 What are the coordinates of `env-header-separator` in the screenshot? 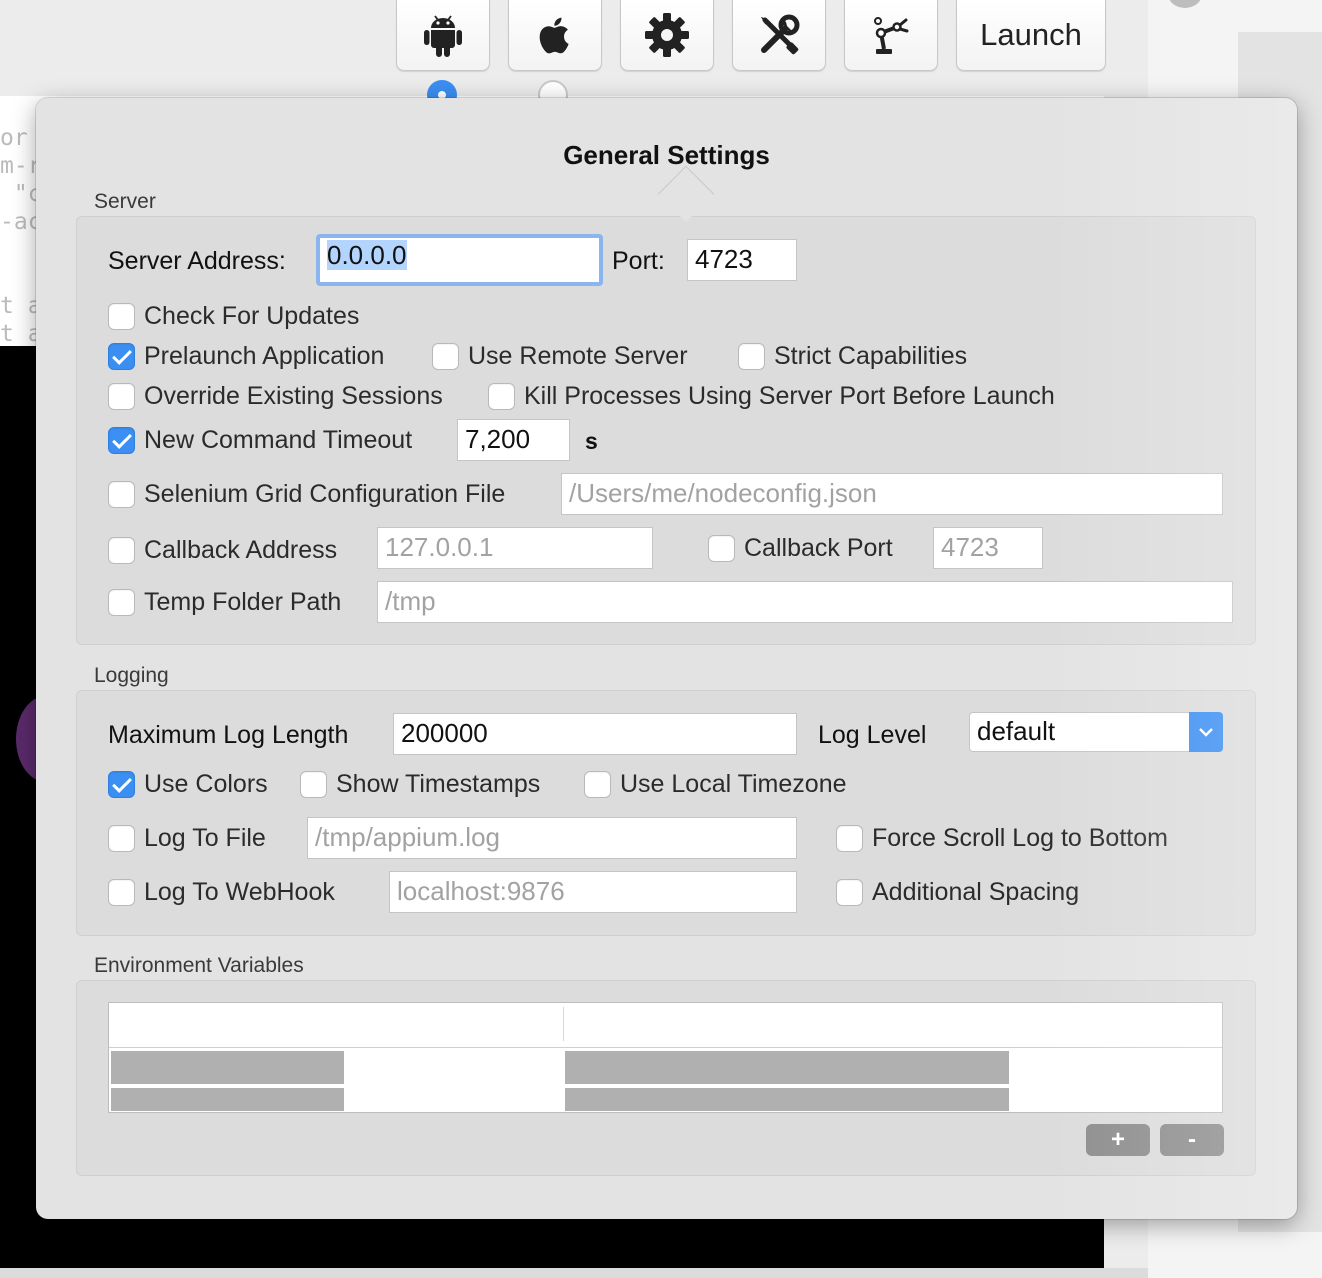 It's located at (665, 1047).